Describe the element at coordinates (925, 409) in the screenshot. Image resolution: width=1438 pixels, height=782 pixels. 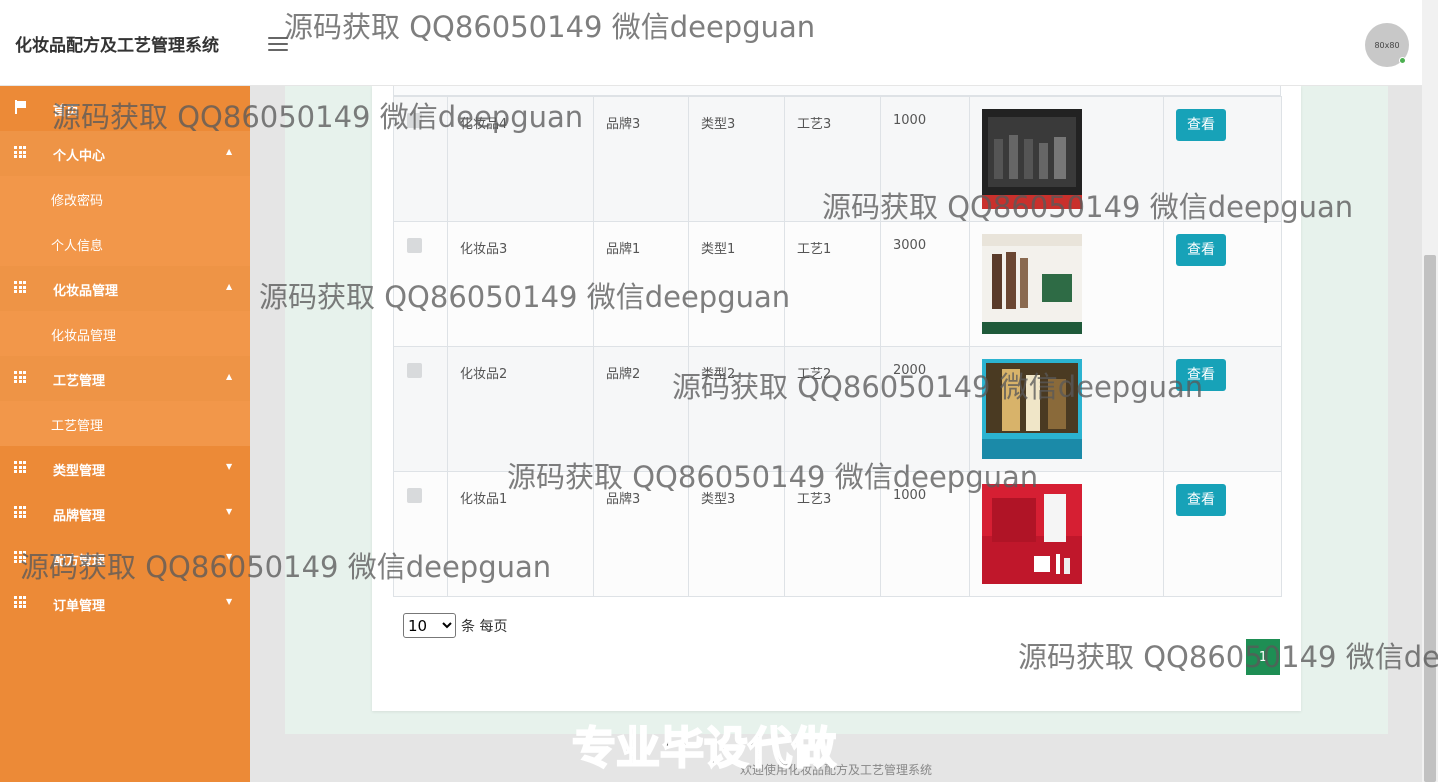
I see `cell-price: 2000` at that location.